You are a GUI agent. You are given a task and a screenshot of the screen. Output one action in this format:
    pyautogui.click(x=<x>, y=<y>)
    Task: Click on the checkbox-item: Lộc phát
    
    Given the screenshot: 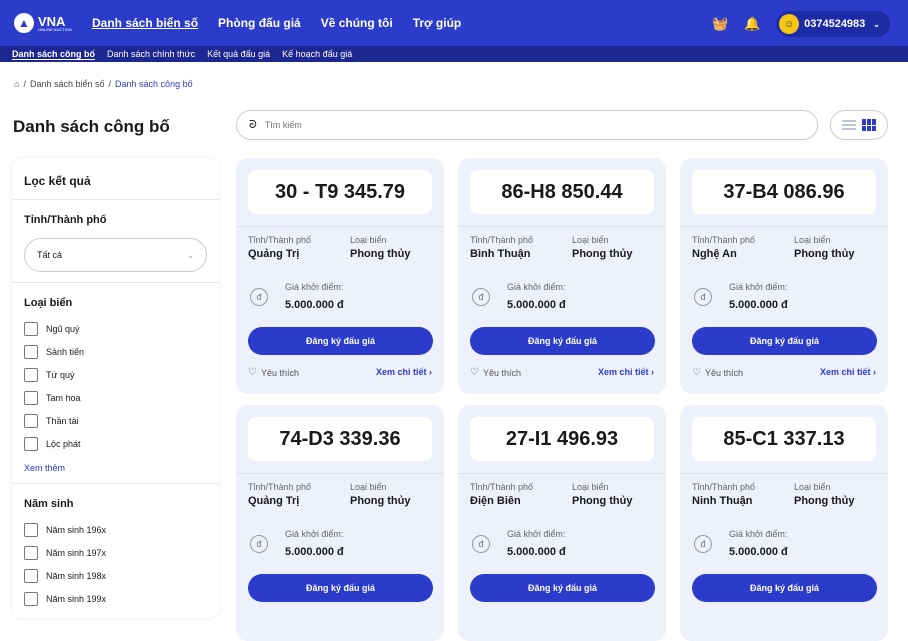 What is the action you would take?
    pyautogui.click(x=115, y=443)
    